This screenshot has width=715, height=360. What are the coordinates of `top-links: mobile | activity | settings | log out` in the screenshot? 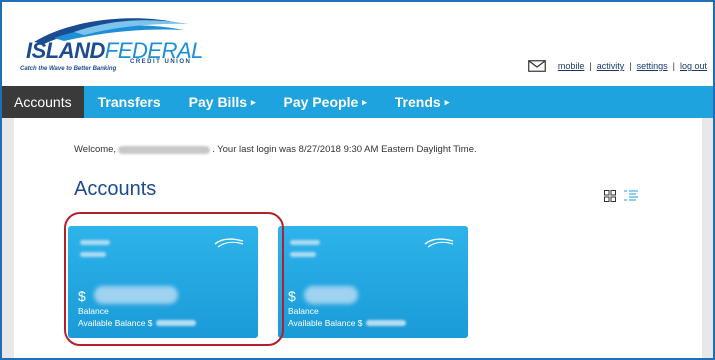 It's located at (617, 66).